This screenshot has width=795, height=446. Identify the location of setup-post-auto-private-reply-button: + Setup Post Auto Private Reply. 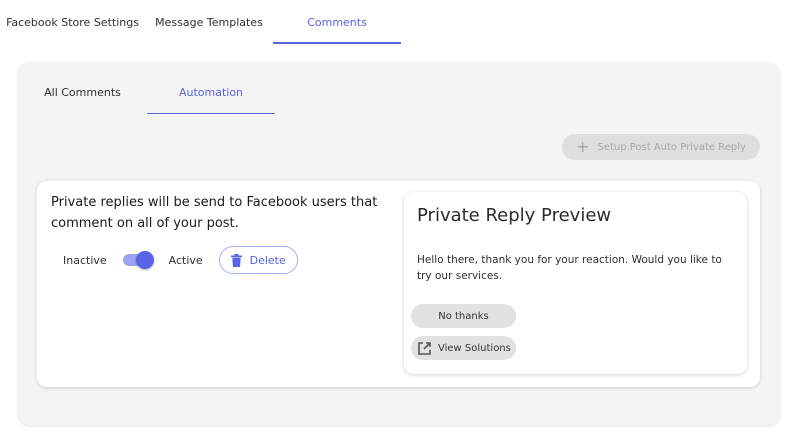
(661, 147).